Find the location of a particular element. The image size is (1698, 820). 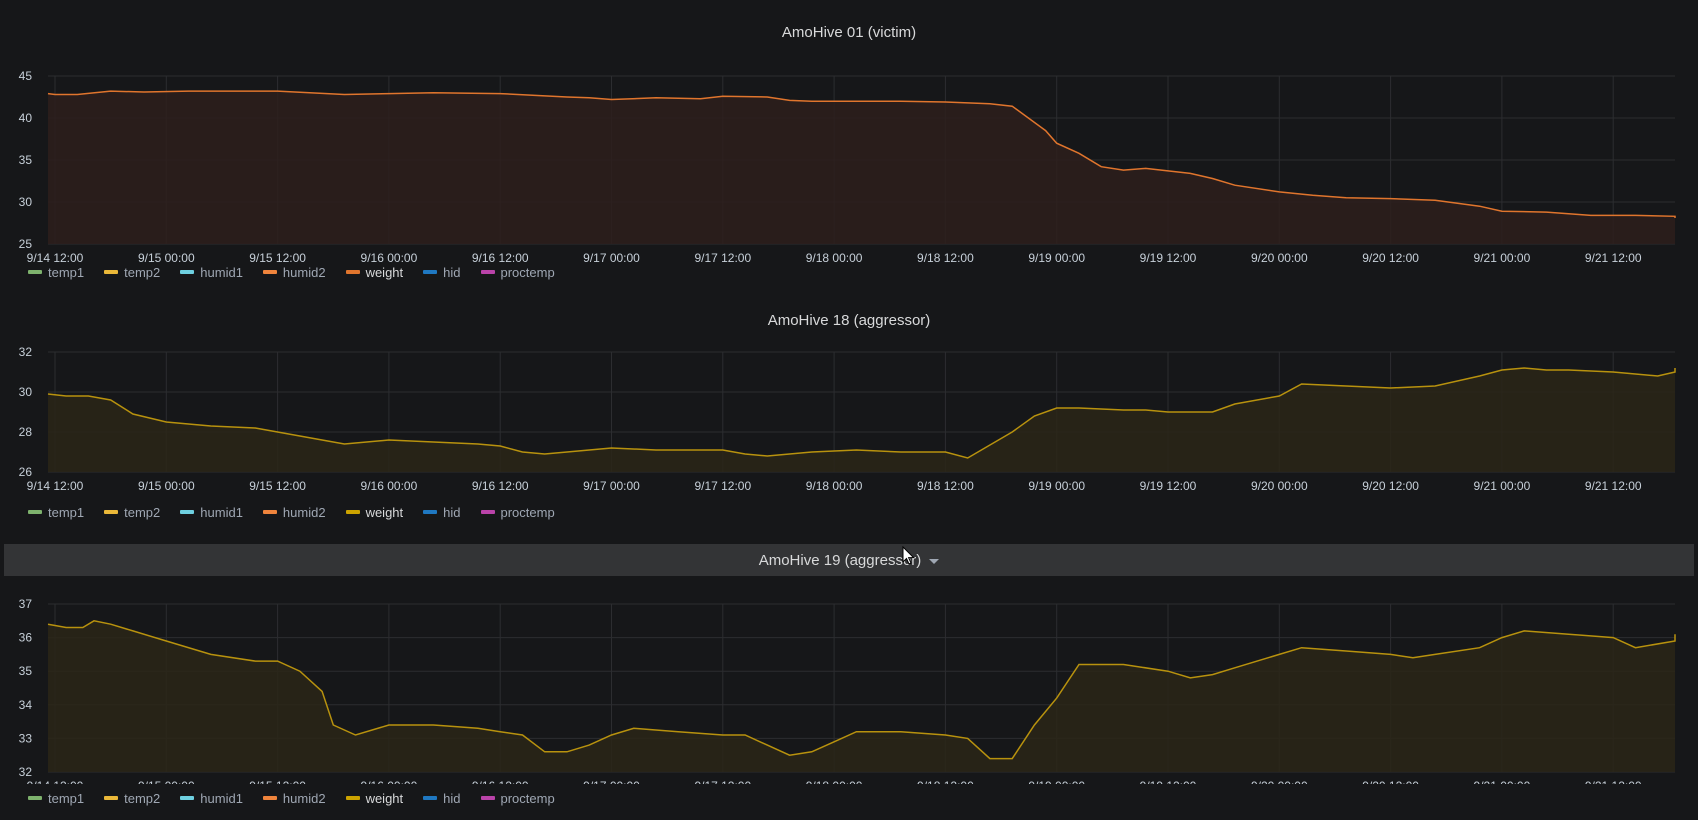

panel-title-bar: AmoHive 18 (aggressor) is located at coordinates (849, 320).